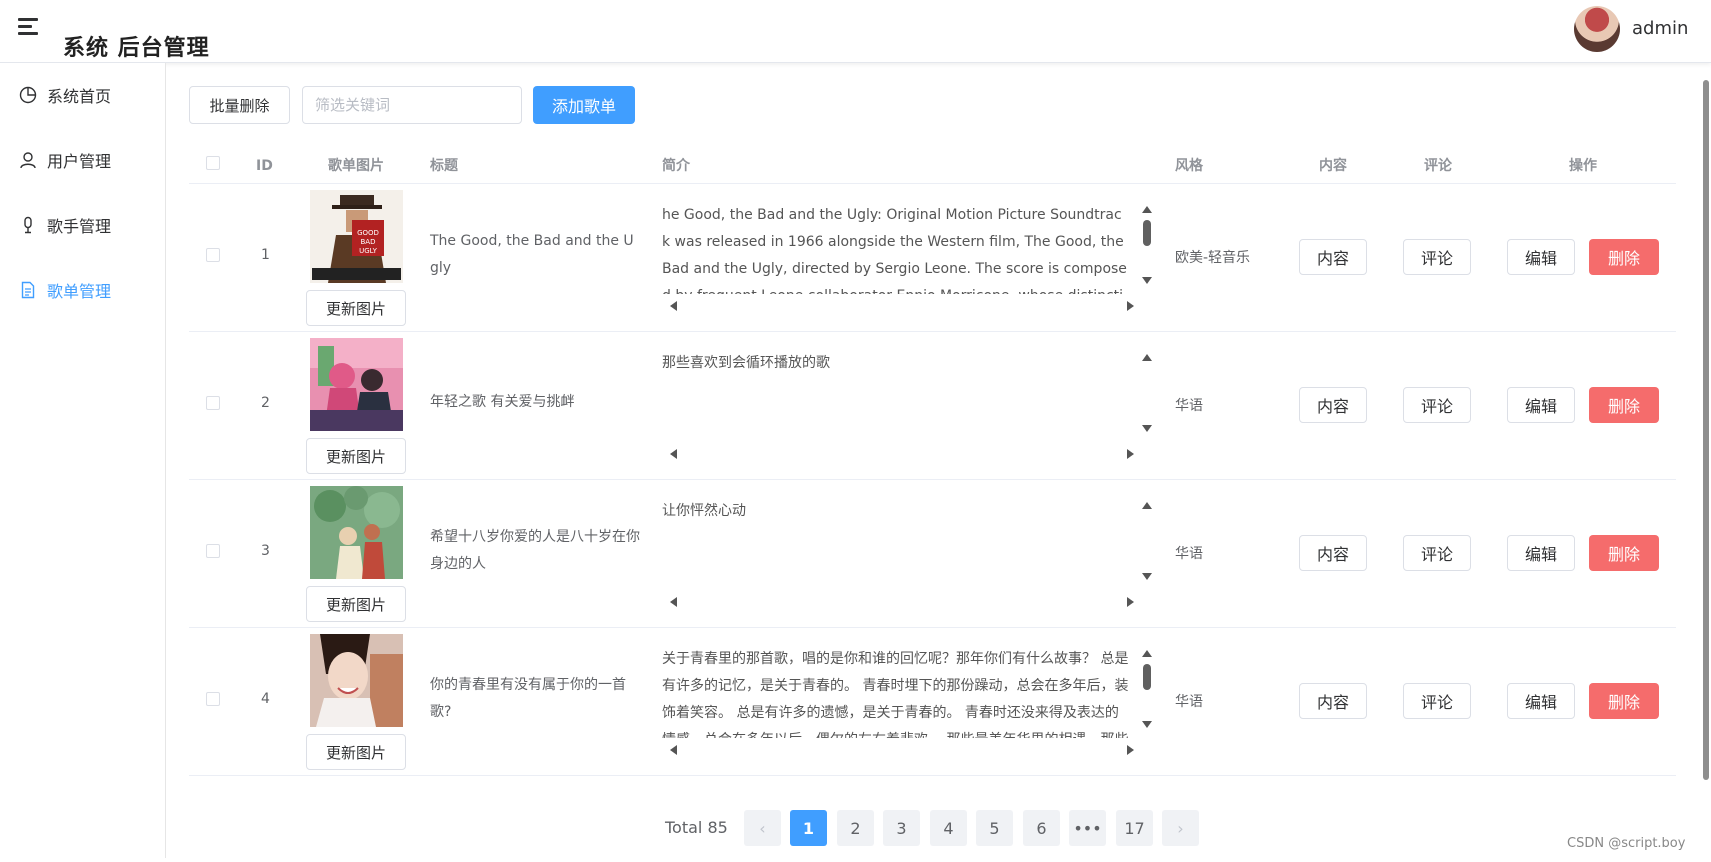 This screenshot has width=1711, height=862. What do you see at coordinates (1438, 166) in the screenshot?
I see `column-header-comment: 评论` at bounding box center [1438, 166].